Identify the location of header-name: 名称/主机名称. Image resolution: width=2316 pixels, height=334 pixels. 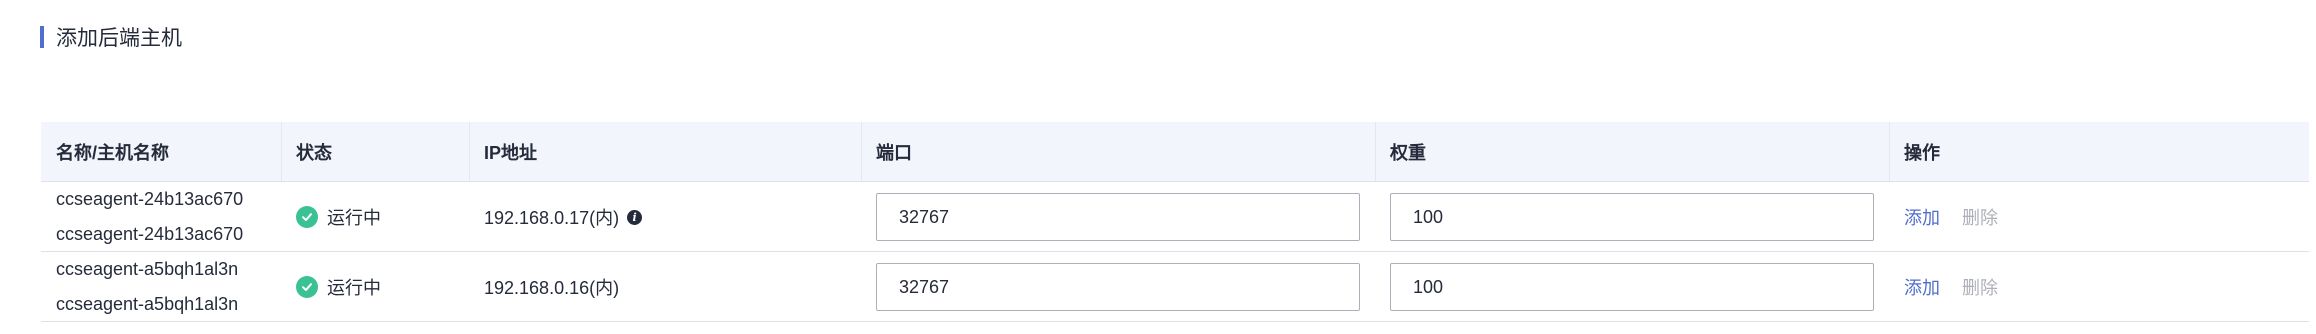
(113, 152).